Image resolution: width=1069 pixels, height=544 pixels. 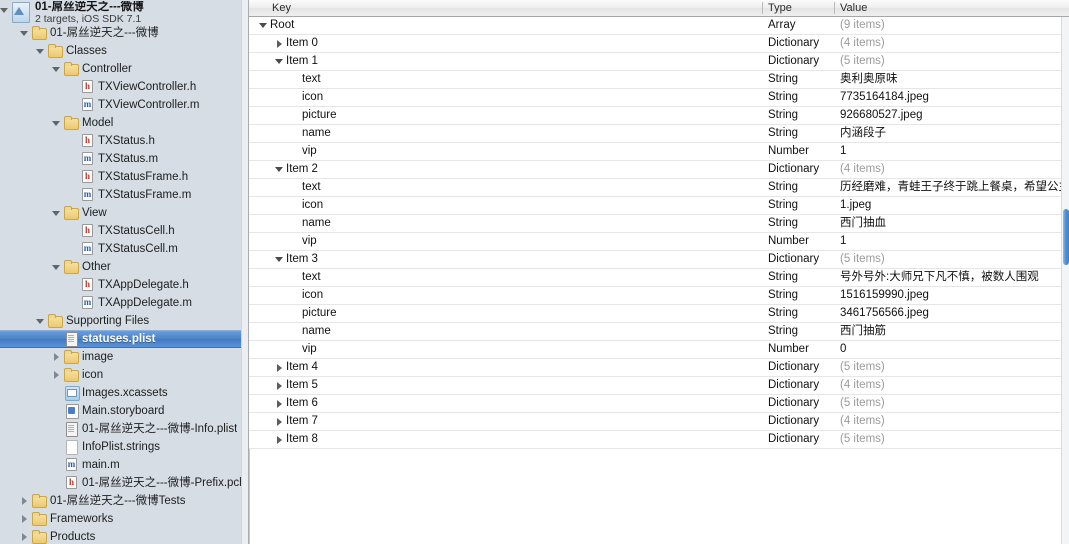 I want to click on plist-cell-key: name, so click(x=505, y=223).